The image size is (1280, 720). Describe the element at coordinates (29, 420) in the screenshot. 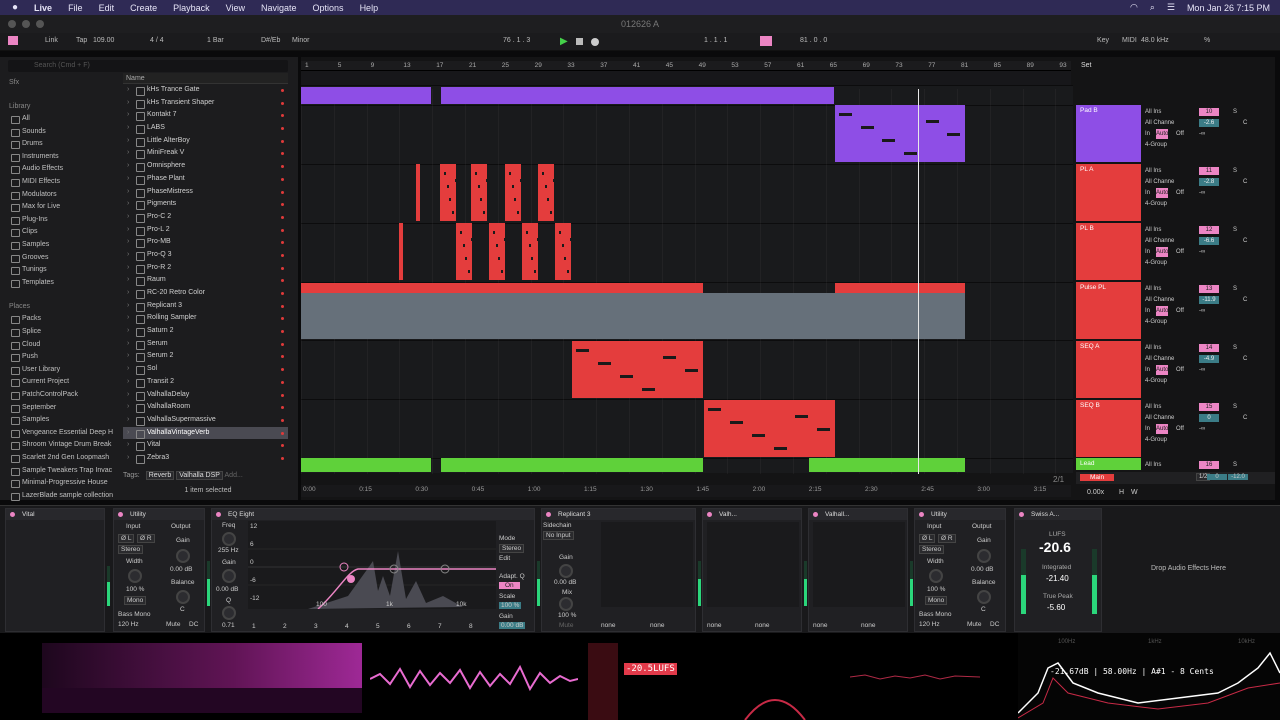

I see `places-item: Samples` at that location.